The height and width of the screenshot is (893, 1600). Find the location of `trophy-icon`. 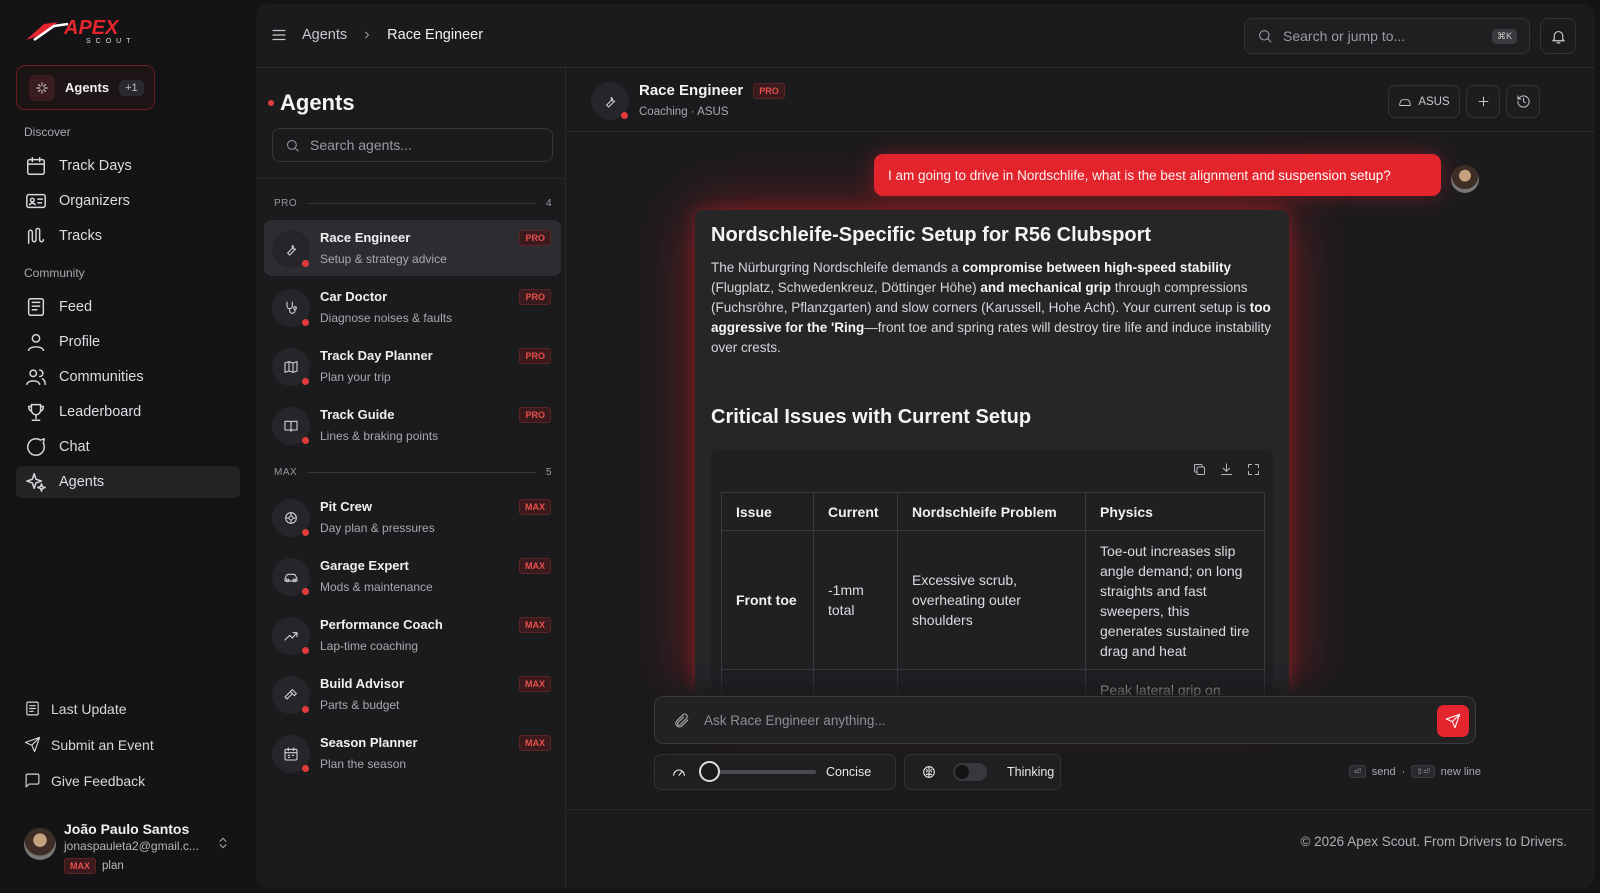

trophy-icon is located at coordinates (36, 412).